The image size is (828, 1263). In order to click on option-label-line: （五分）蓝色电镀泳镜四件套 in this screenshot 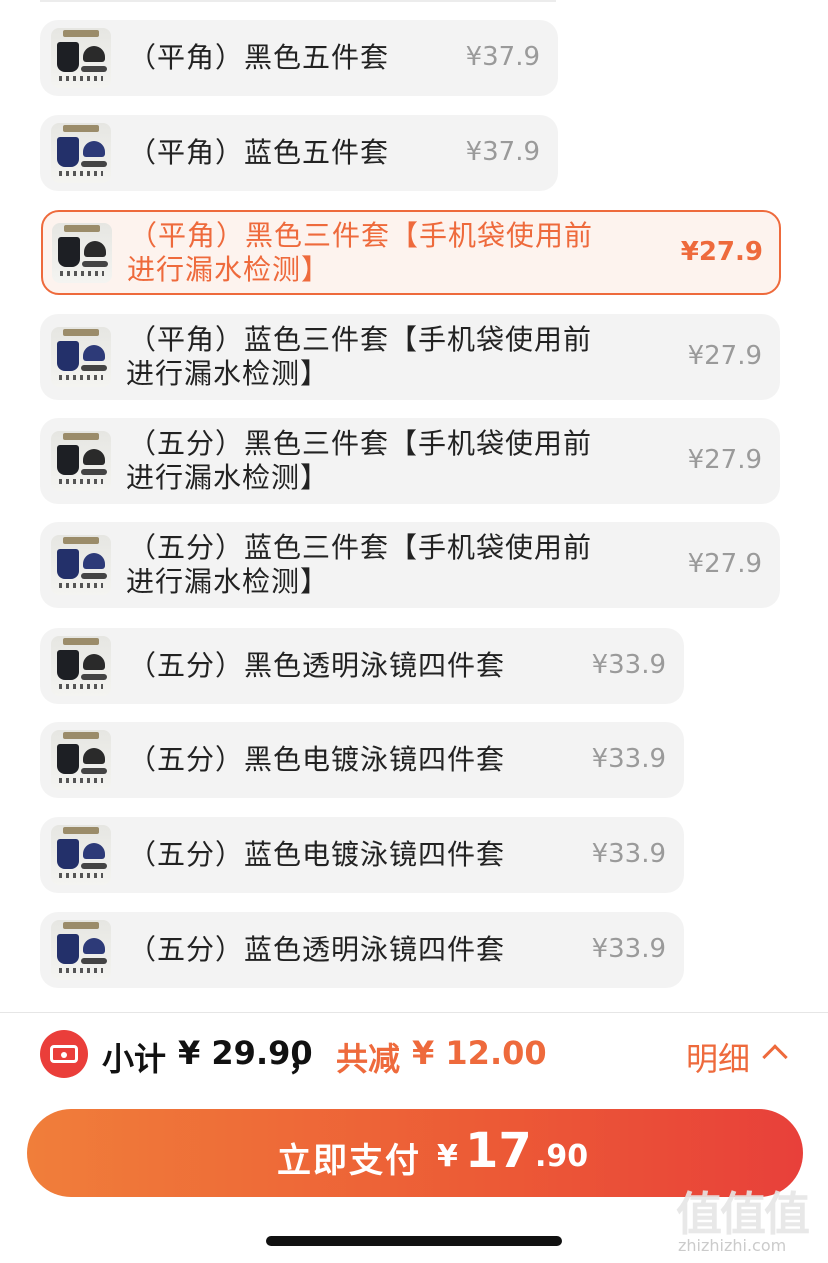, I will do `click(317, 854)`.